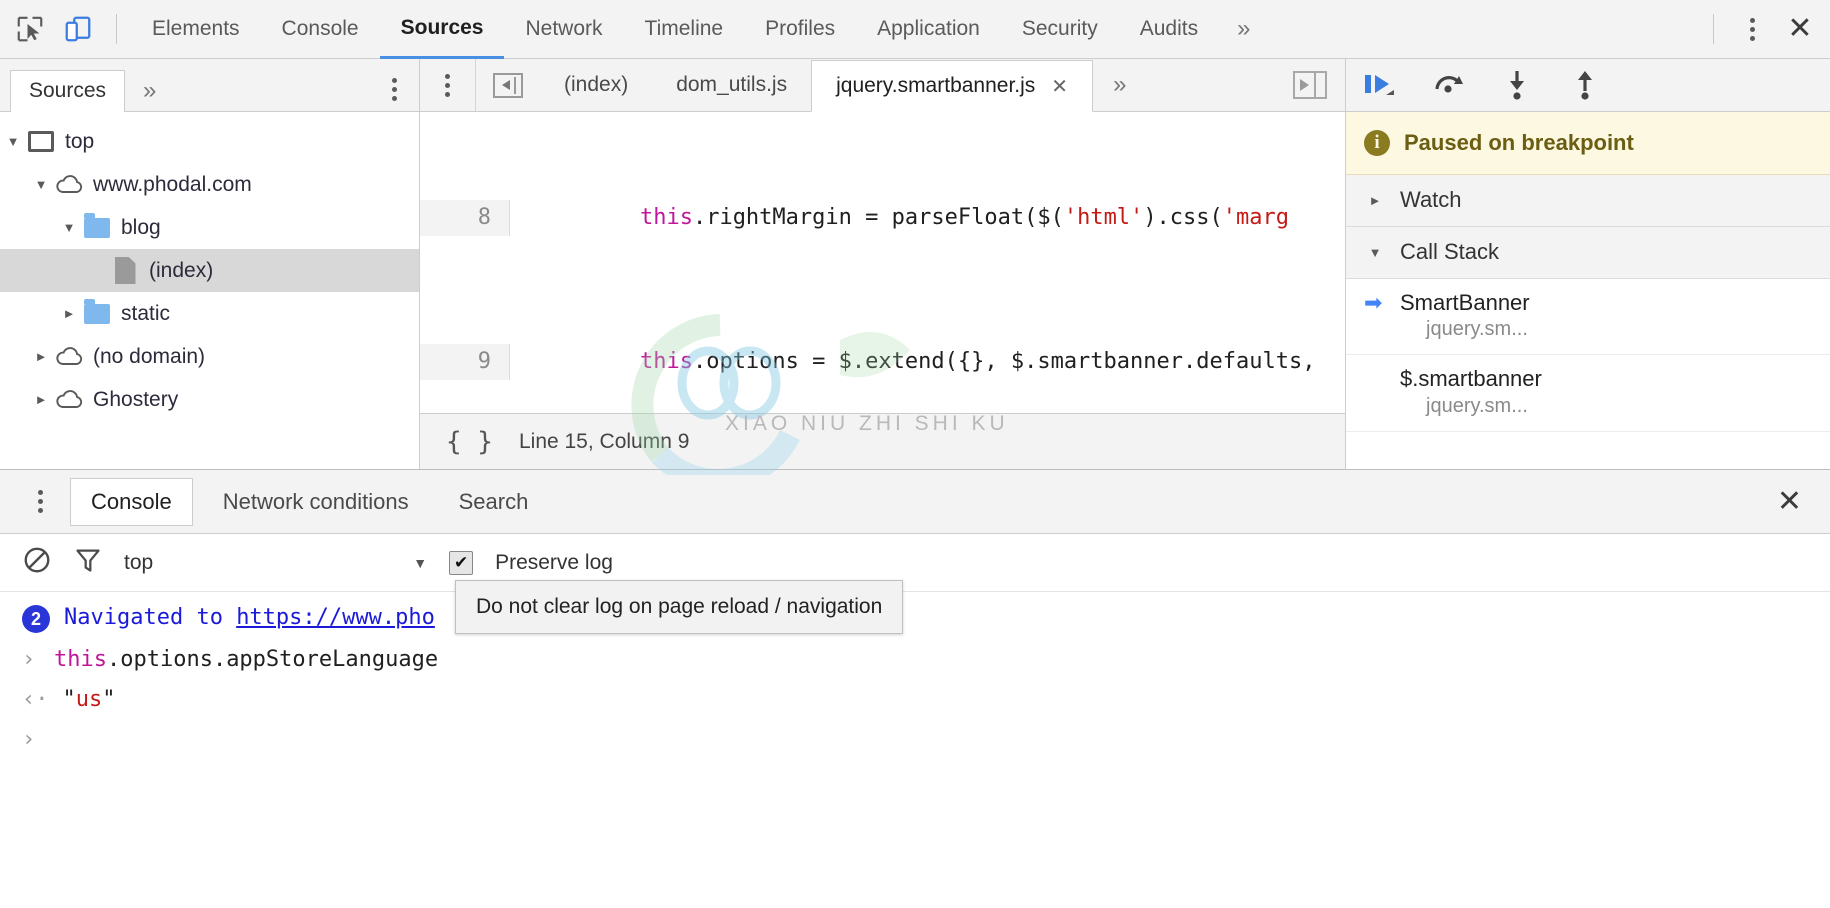 The width and height of the screenshot is (1830, 908). What do you see at coordinates (29, 659) in the screenshot?
I see `input-prompt-icon: ›` at bounding box center [29, 659].